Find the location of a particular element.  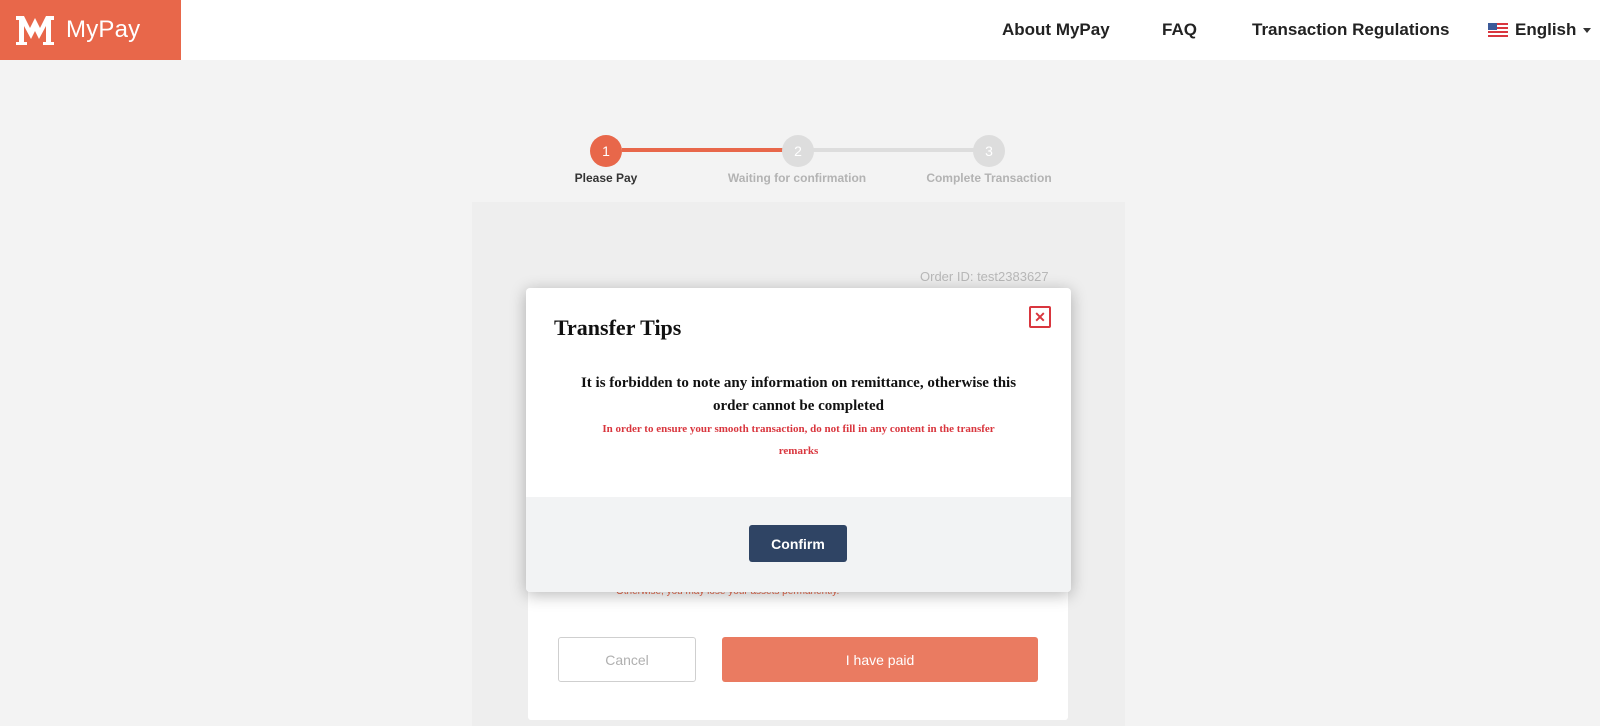

order-id: Order ID: test2383627 is located at coordinates (984, 276).